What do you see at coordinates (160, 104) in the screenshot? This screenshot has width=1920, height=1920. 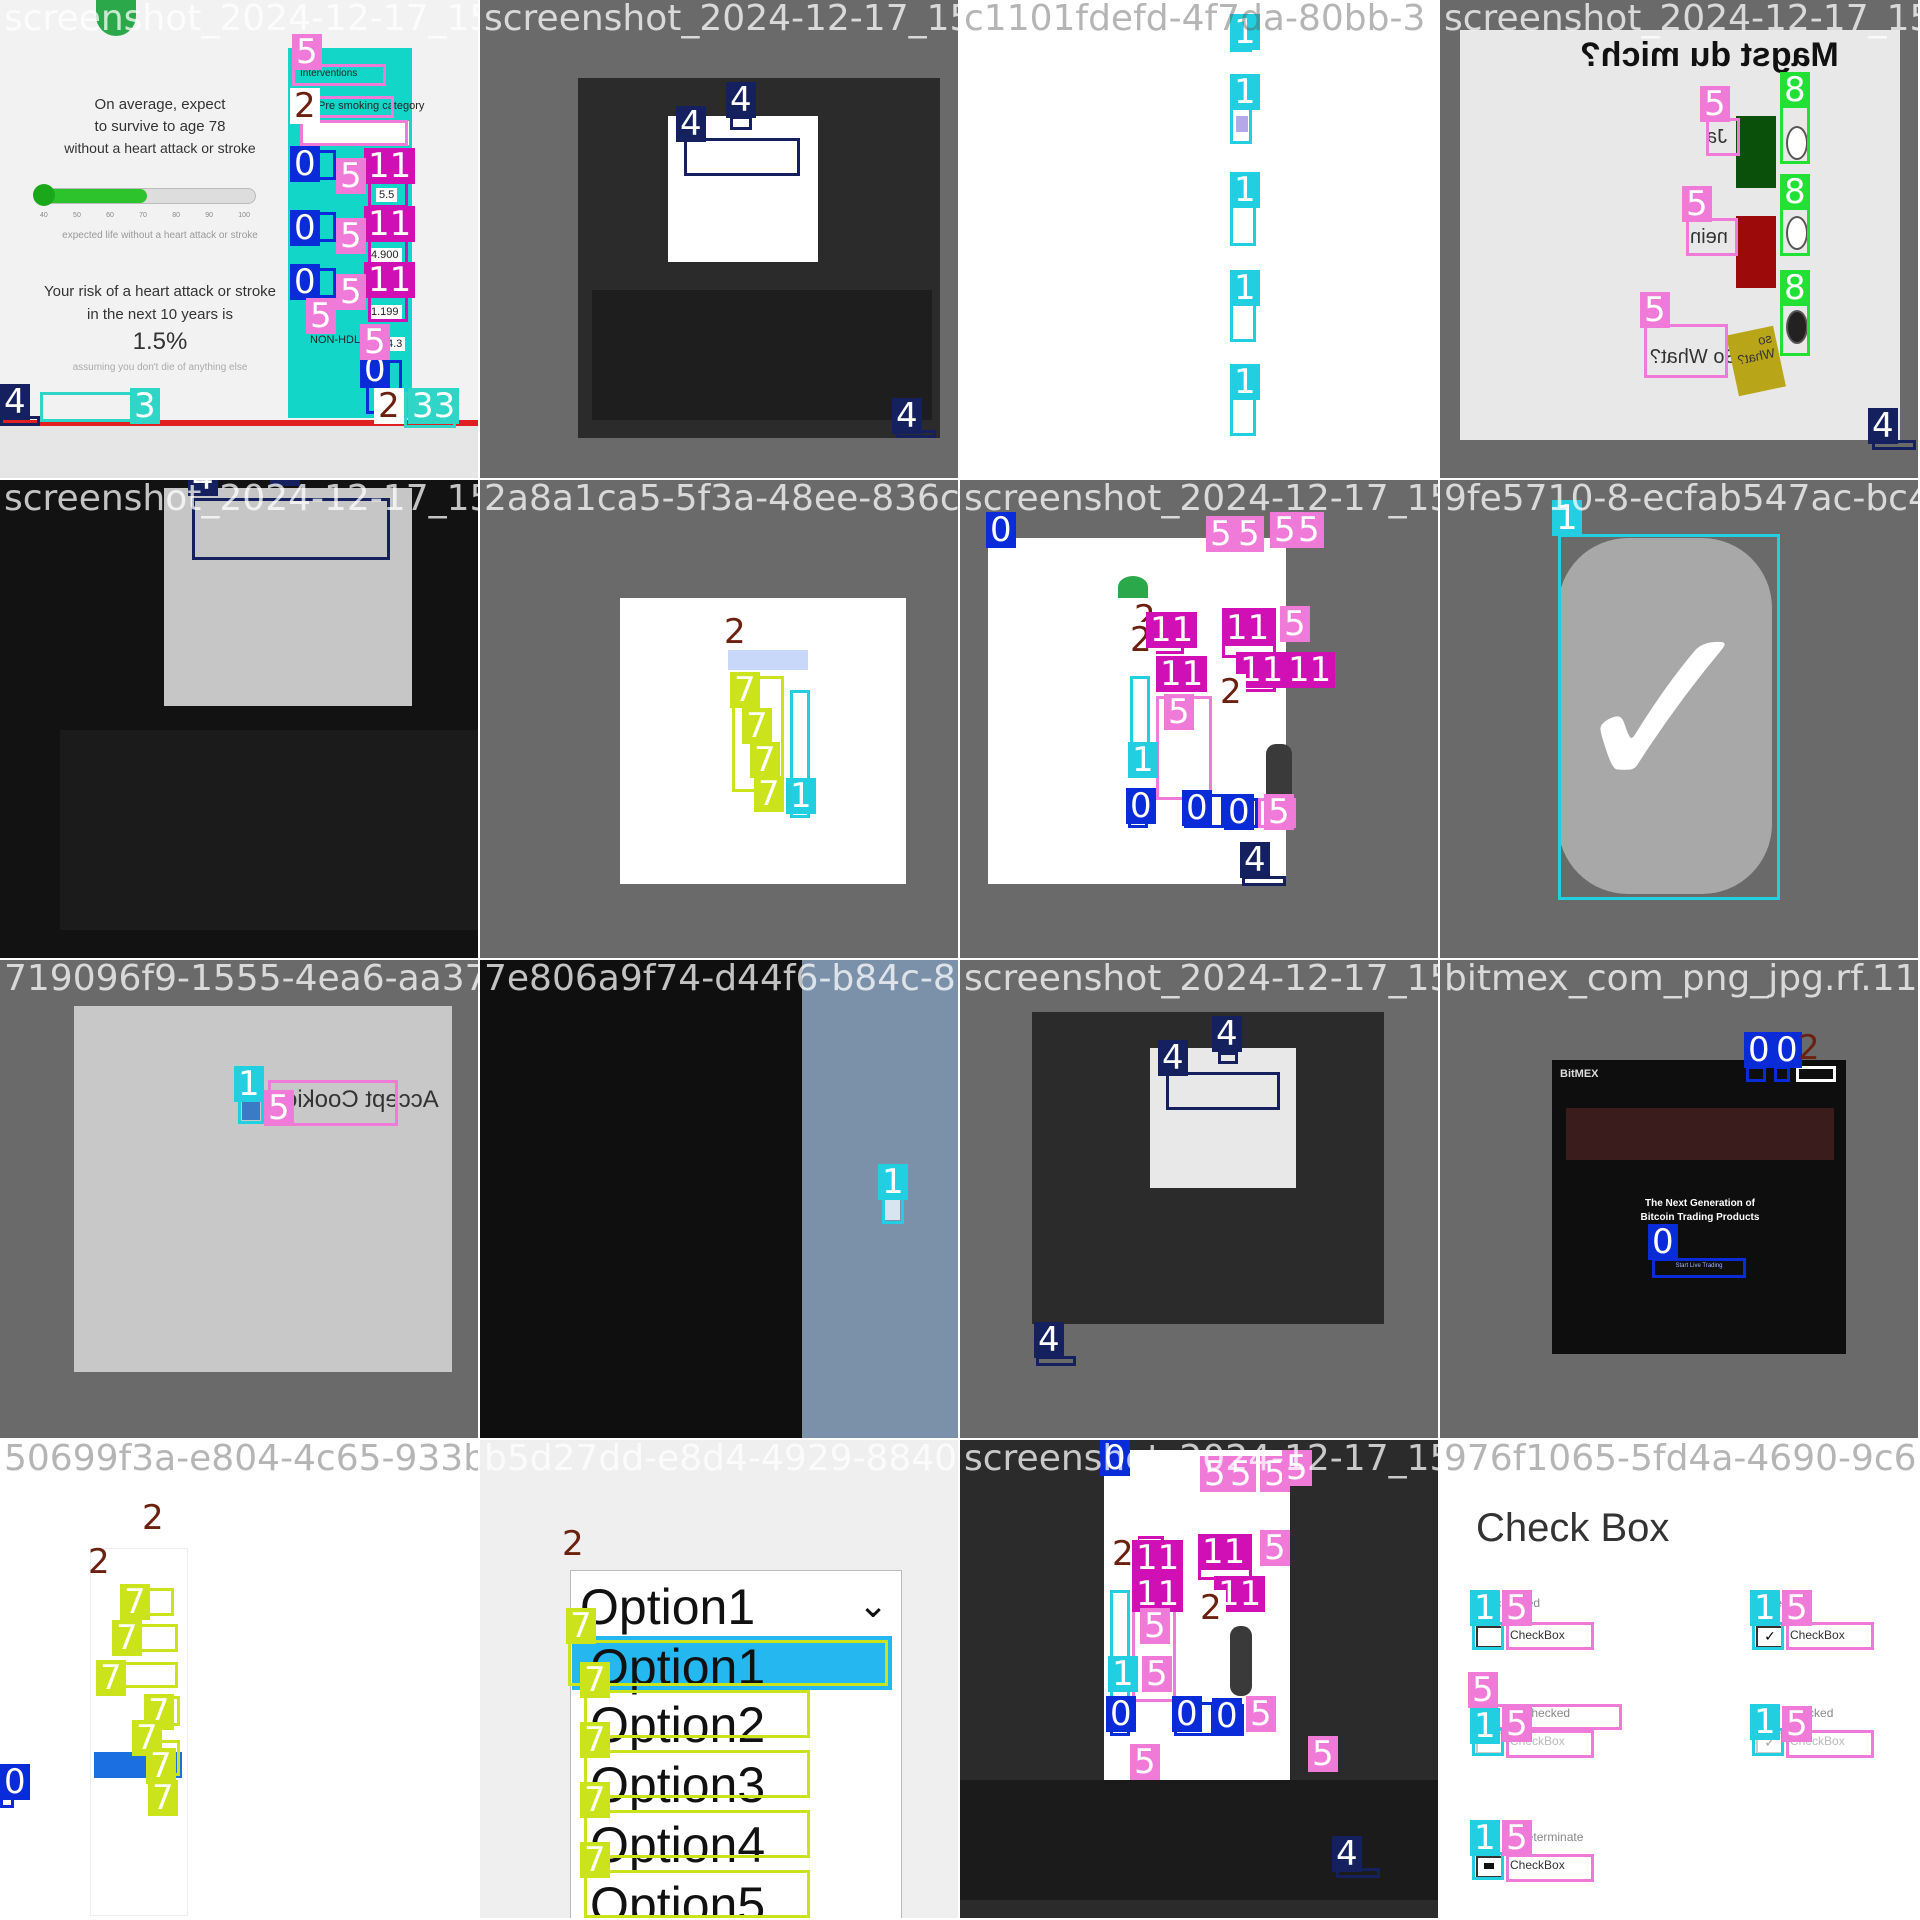 I see `survive-line-1: On average, expect` at bounding box center [160, 104].